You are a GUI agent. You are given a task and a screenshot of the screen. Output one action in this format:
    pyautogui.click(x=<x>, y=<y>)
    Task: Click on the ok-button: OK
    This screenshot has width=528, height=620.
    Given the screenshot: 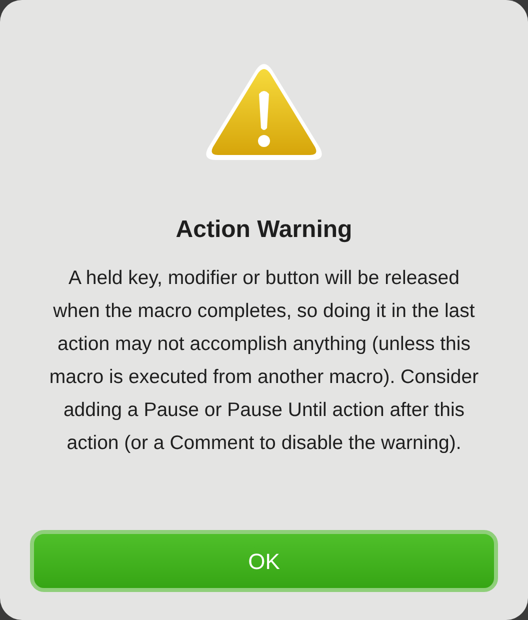 What is the action you would take?
    pyautogui.click(x=264, y=561)
    